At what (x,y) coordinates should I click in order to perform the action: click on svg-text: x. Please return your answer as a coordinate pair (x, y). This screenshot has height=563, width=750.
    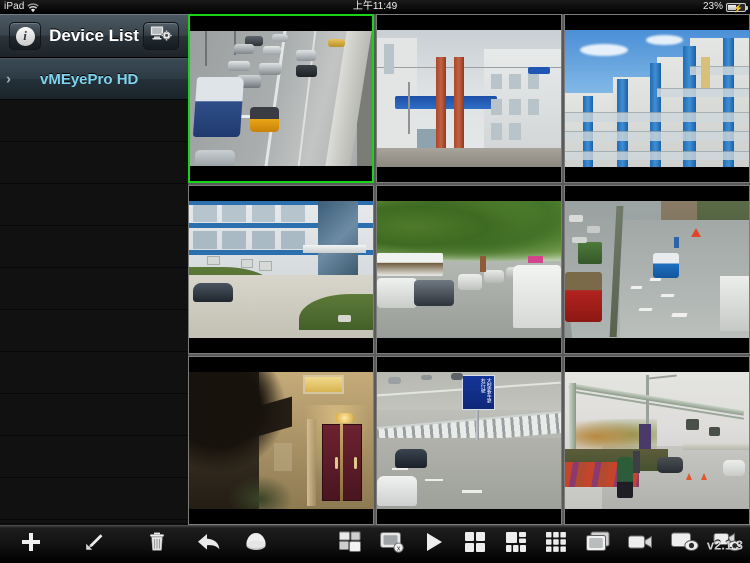
    Looking at the image, I should click on (398, 549).